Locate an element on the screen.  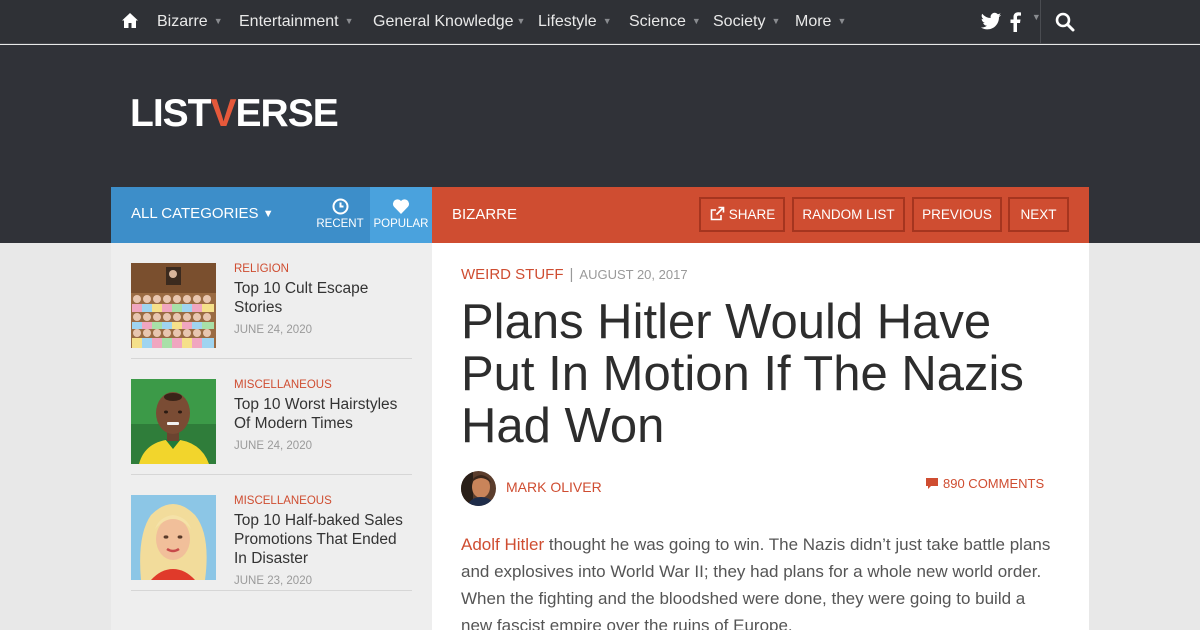
avatar is located at coordinates (478, 488).